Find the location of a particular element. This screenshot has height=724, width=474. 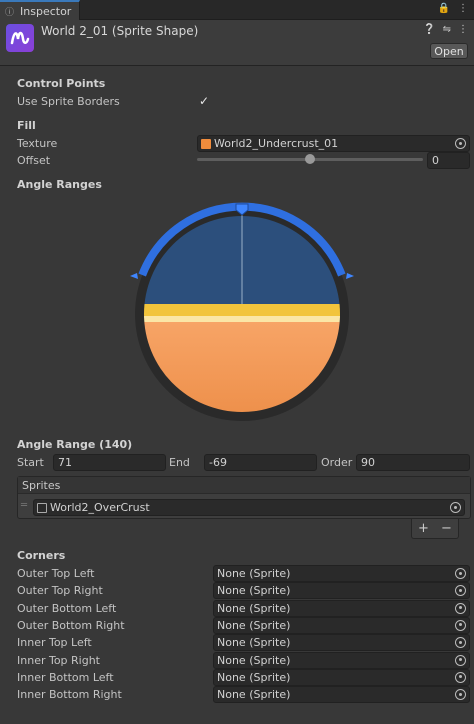

sprites-header-label: Sprites is located at coordinates (41, 485).